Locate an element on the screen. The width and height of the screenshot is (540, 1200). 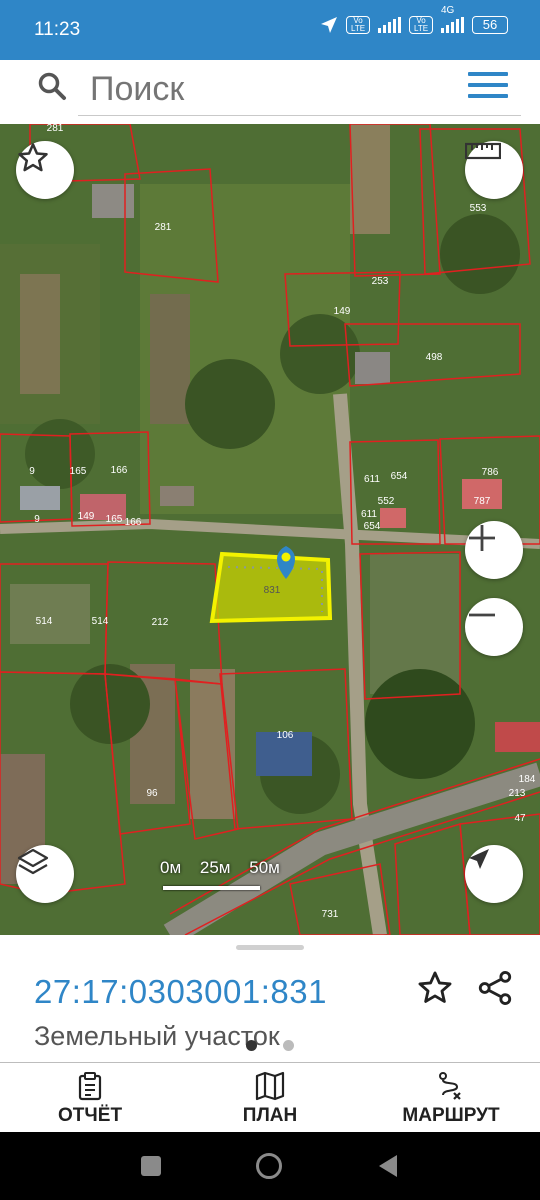
ruler-icon is located at coordinates (483, 151).